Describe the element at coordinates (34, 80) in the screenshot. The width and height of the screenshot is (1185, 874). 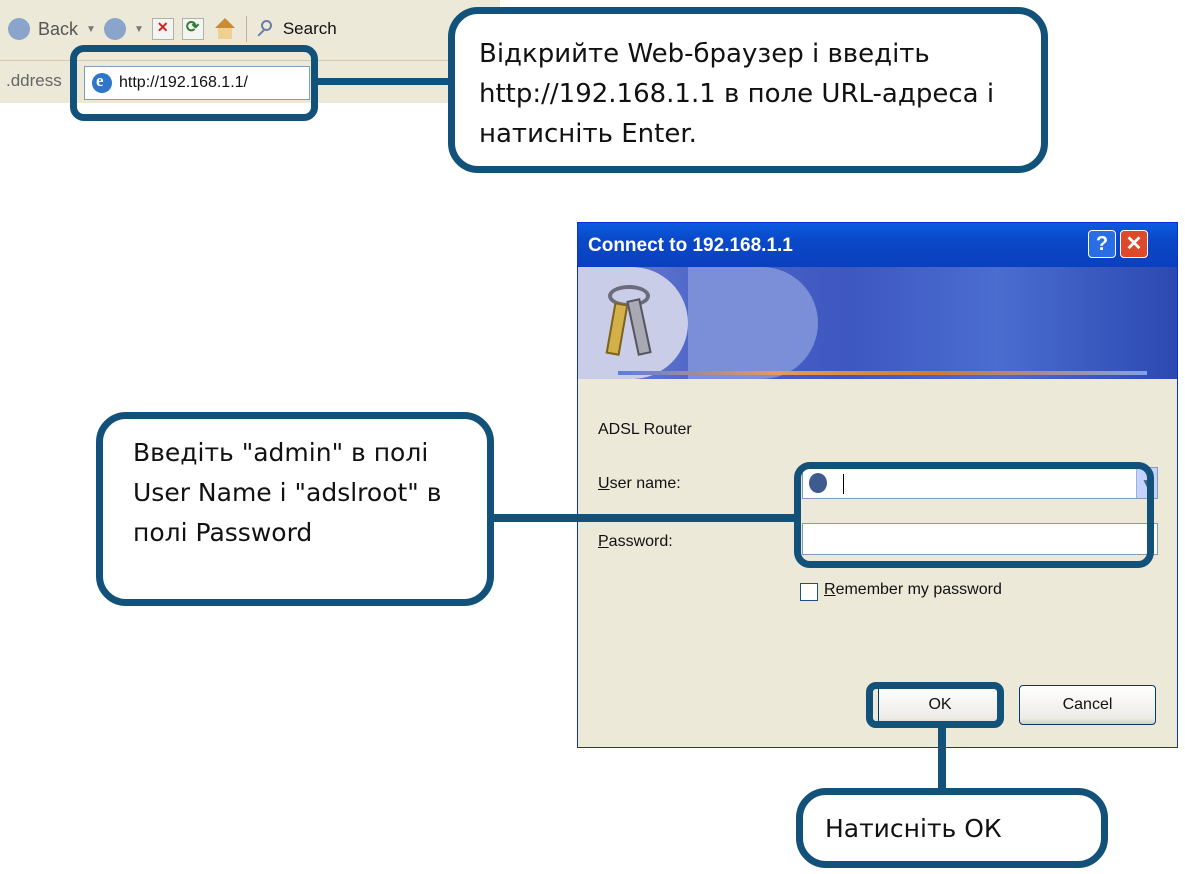
I see `address-label: .ddress` at that location.